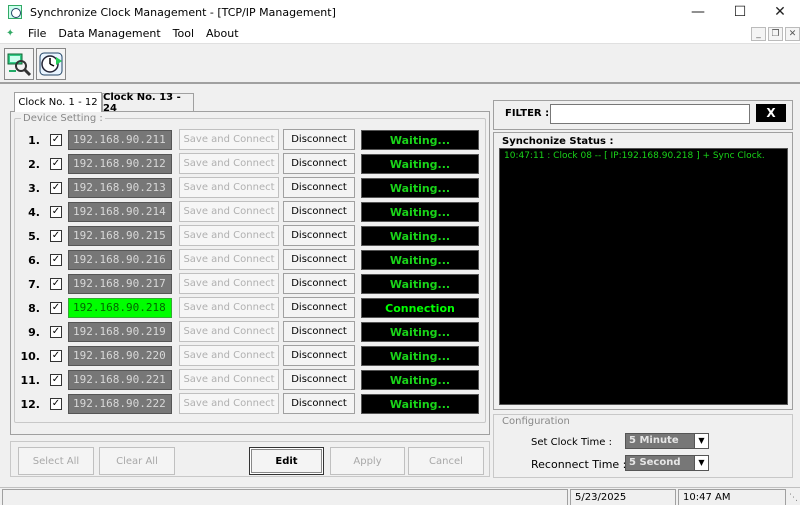  Describe the element at coordinates (120, 212) in the screenshot. I see `device-ip-field: 192.168.90.214` at that location.